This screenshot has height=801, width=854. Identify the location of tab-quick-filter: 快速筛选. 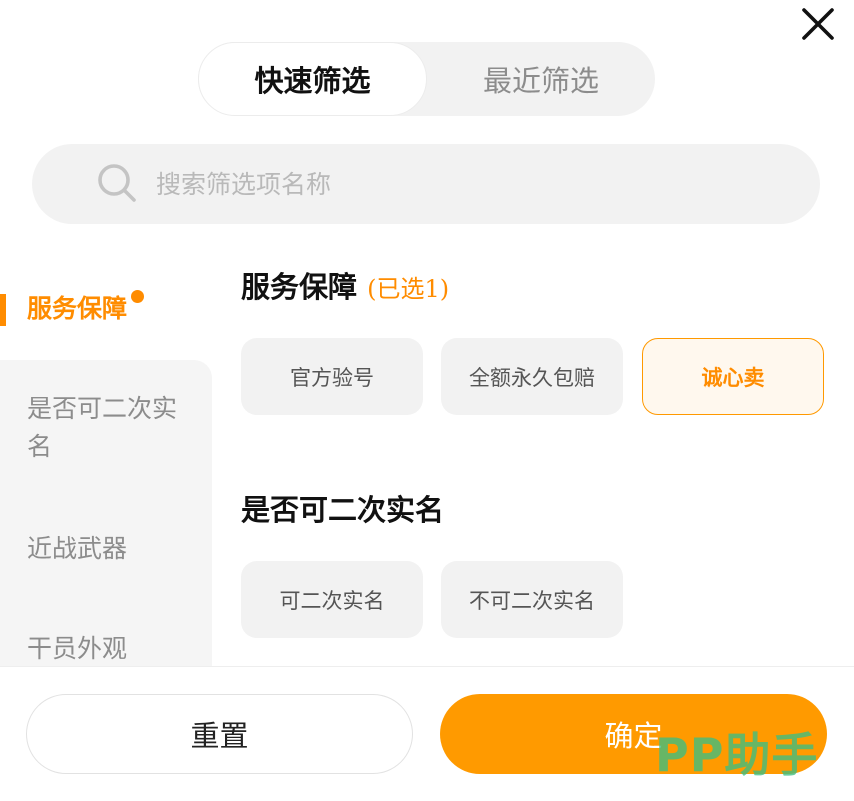
(312, 79).